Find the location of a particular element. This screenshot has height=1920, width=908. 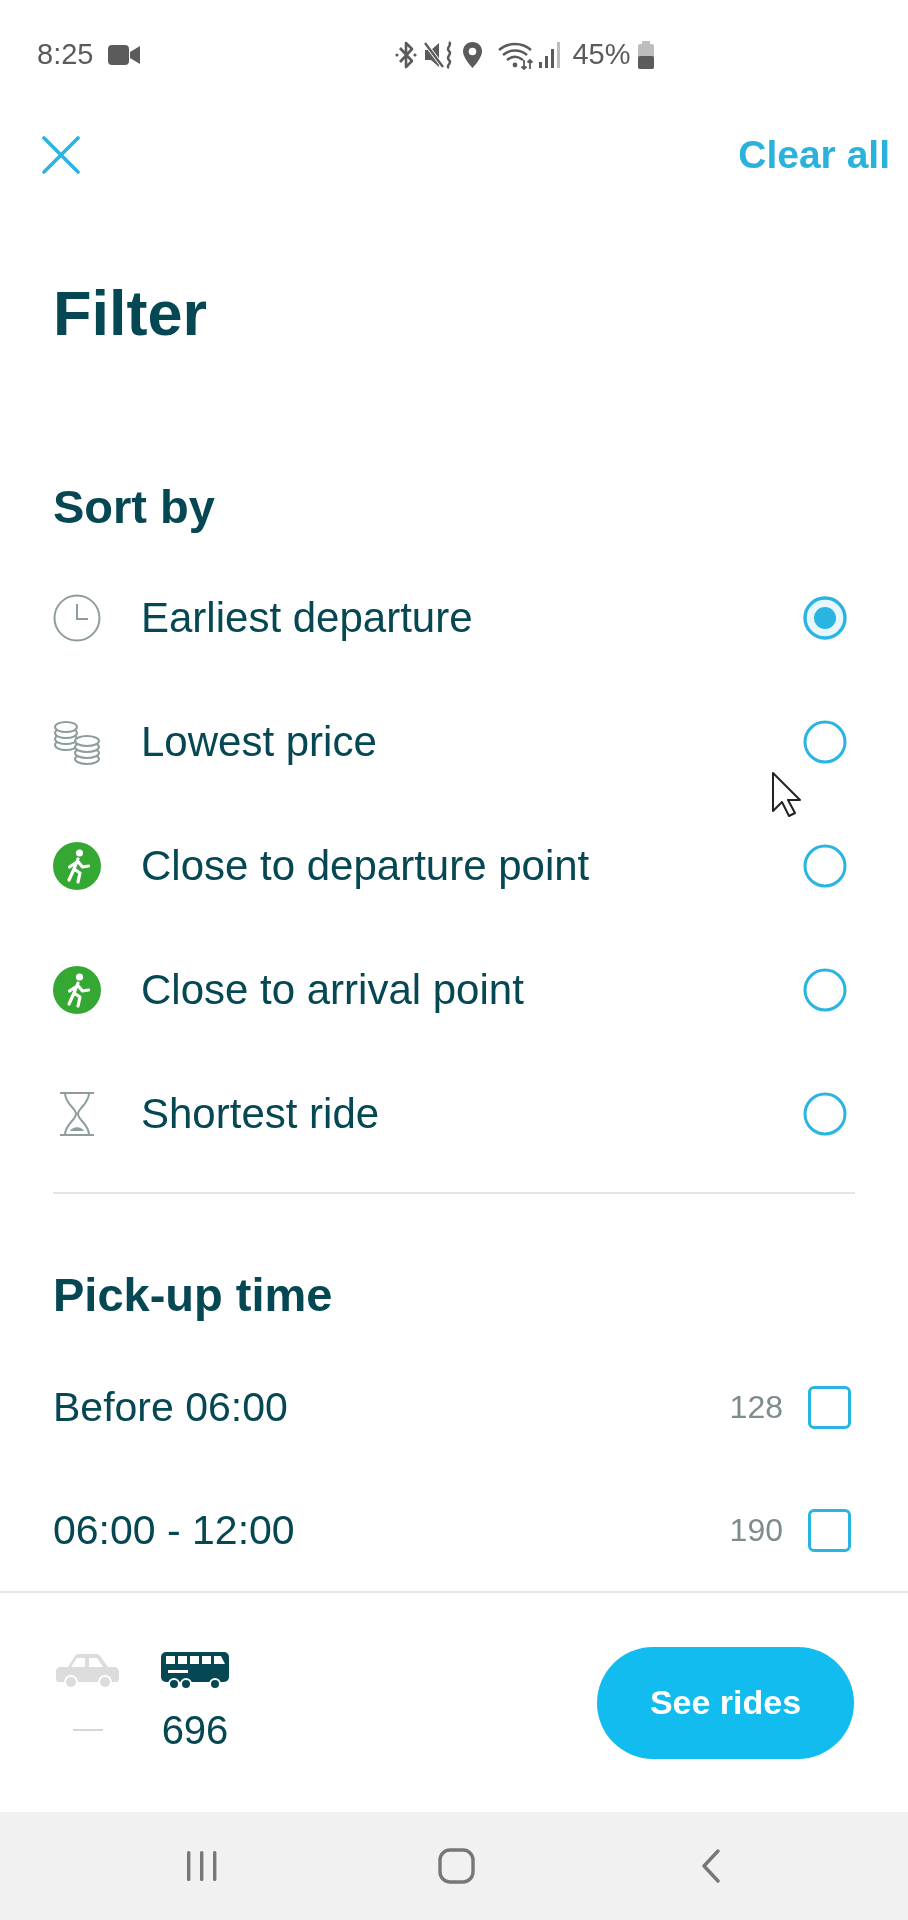

section-heading: Sort by is located at coordinates (134, 507).